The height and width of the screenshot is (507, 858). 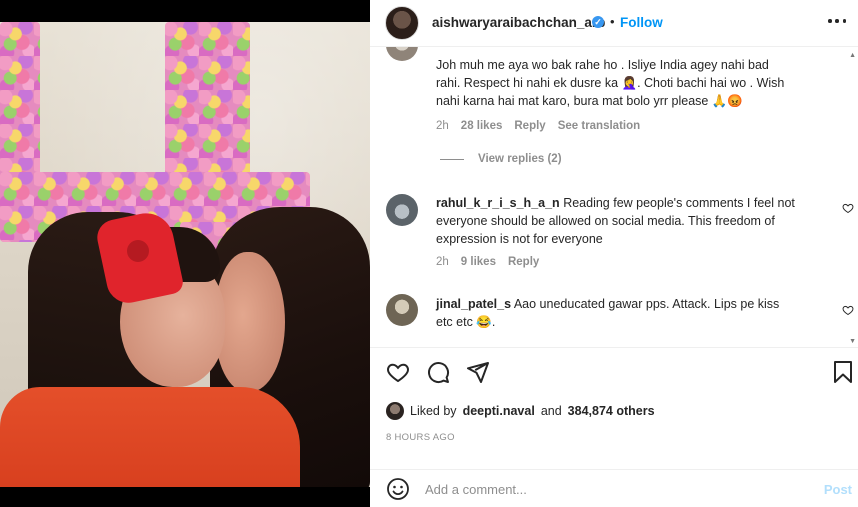 I want to click on post-timestamp: 8 HOURS AGO, so click(x=420, y=437).